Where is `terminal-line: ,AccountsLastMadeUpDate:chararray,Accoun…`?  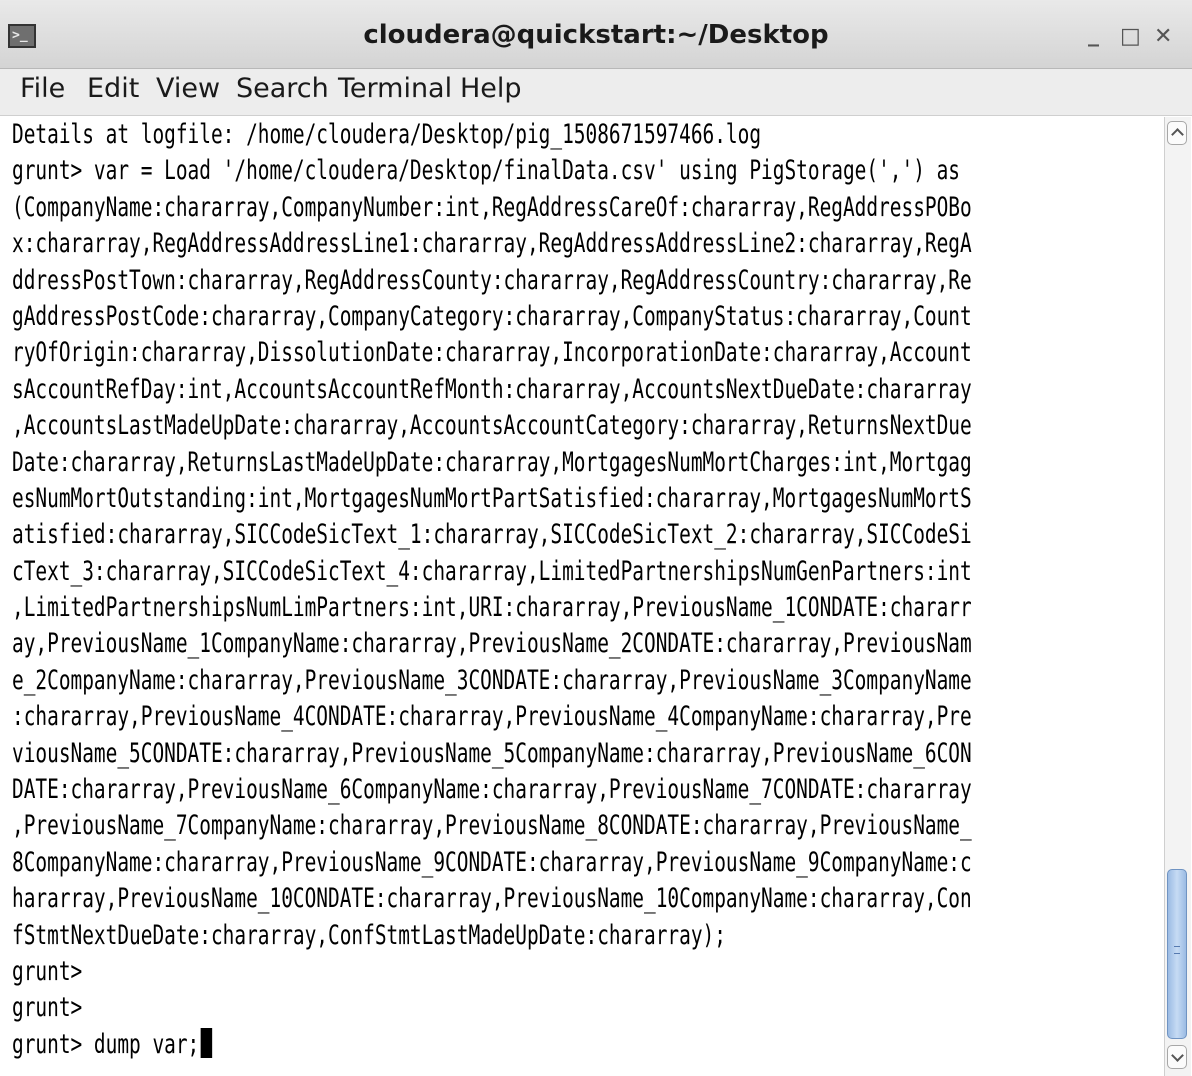 terminal-line: ,AccountsLastMadeUpDate:chararray,Accoun… is located at coordinates (492, 426).